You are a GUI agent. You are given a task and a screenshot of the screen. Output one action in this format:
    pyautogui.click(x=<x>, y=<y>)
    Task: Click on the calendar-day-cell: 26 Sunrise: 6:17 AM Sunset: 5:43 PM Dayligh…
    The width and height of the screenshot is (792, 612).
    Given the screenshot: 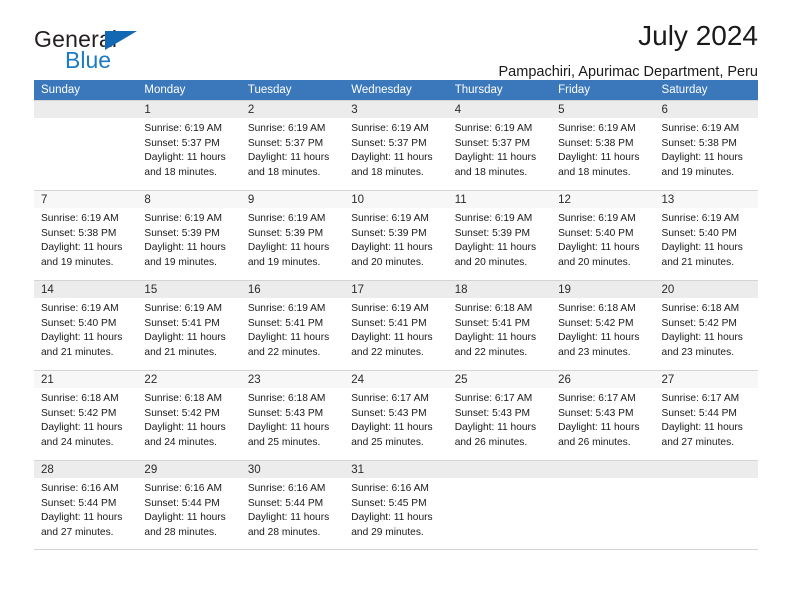 What is the action you would take?
    pyautogui.click(x=603, y=415)
    